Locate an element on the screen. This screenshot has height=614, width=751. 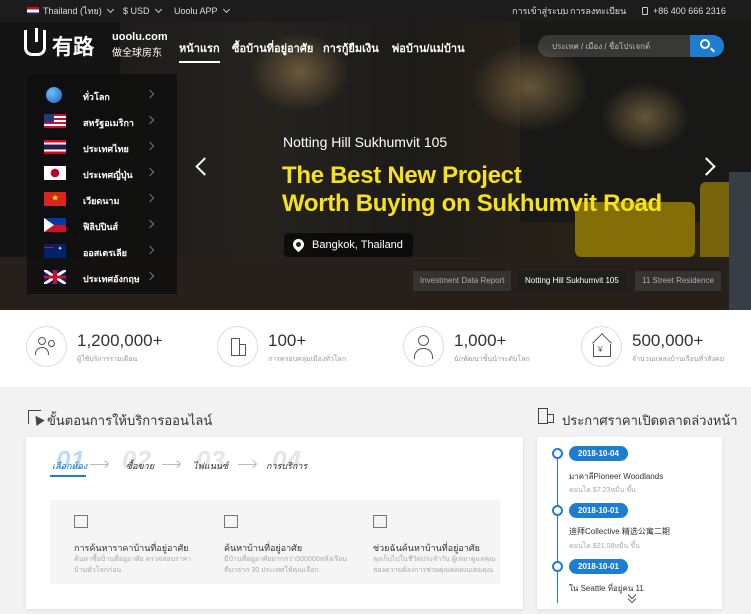
vietnam-flag-icon: ★ is located at coordinates (55, 199).